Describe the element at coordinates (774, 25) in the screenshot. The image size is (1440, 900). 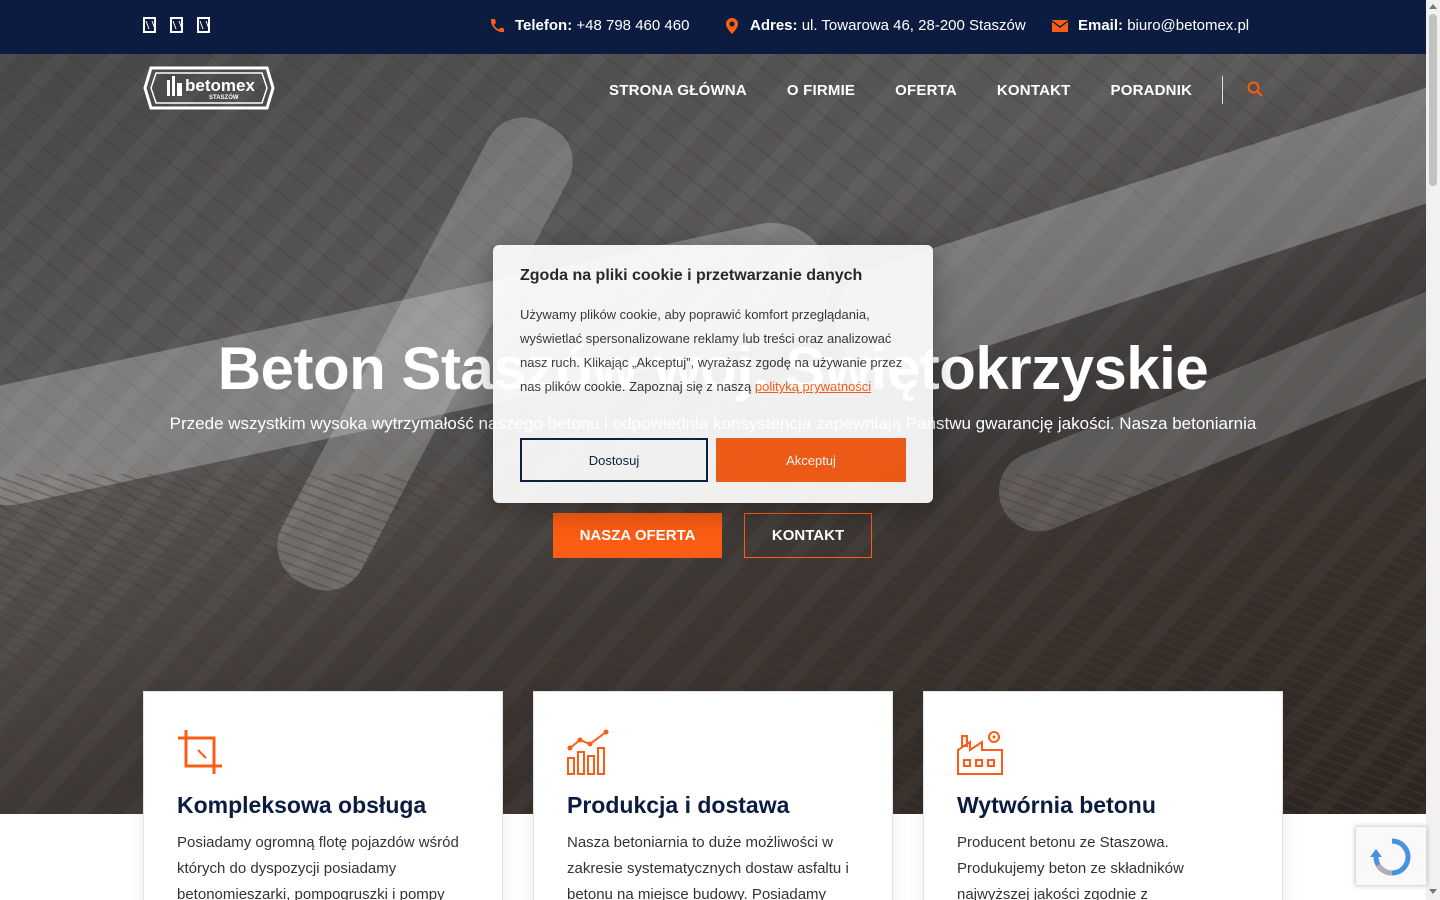
I see `address-label: Adres:` at that location.